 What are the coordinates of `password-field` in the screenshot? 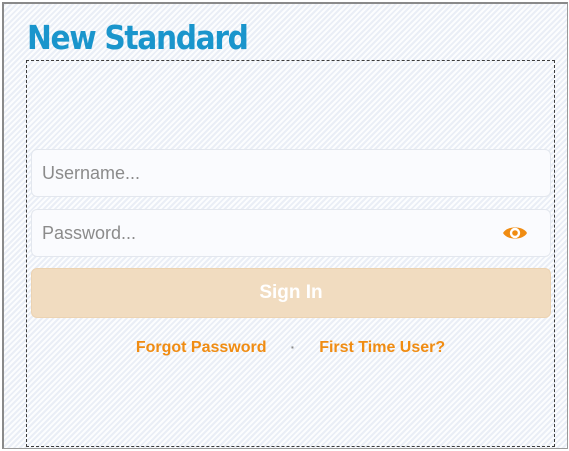 It's located at (291, 233).